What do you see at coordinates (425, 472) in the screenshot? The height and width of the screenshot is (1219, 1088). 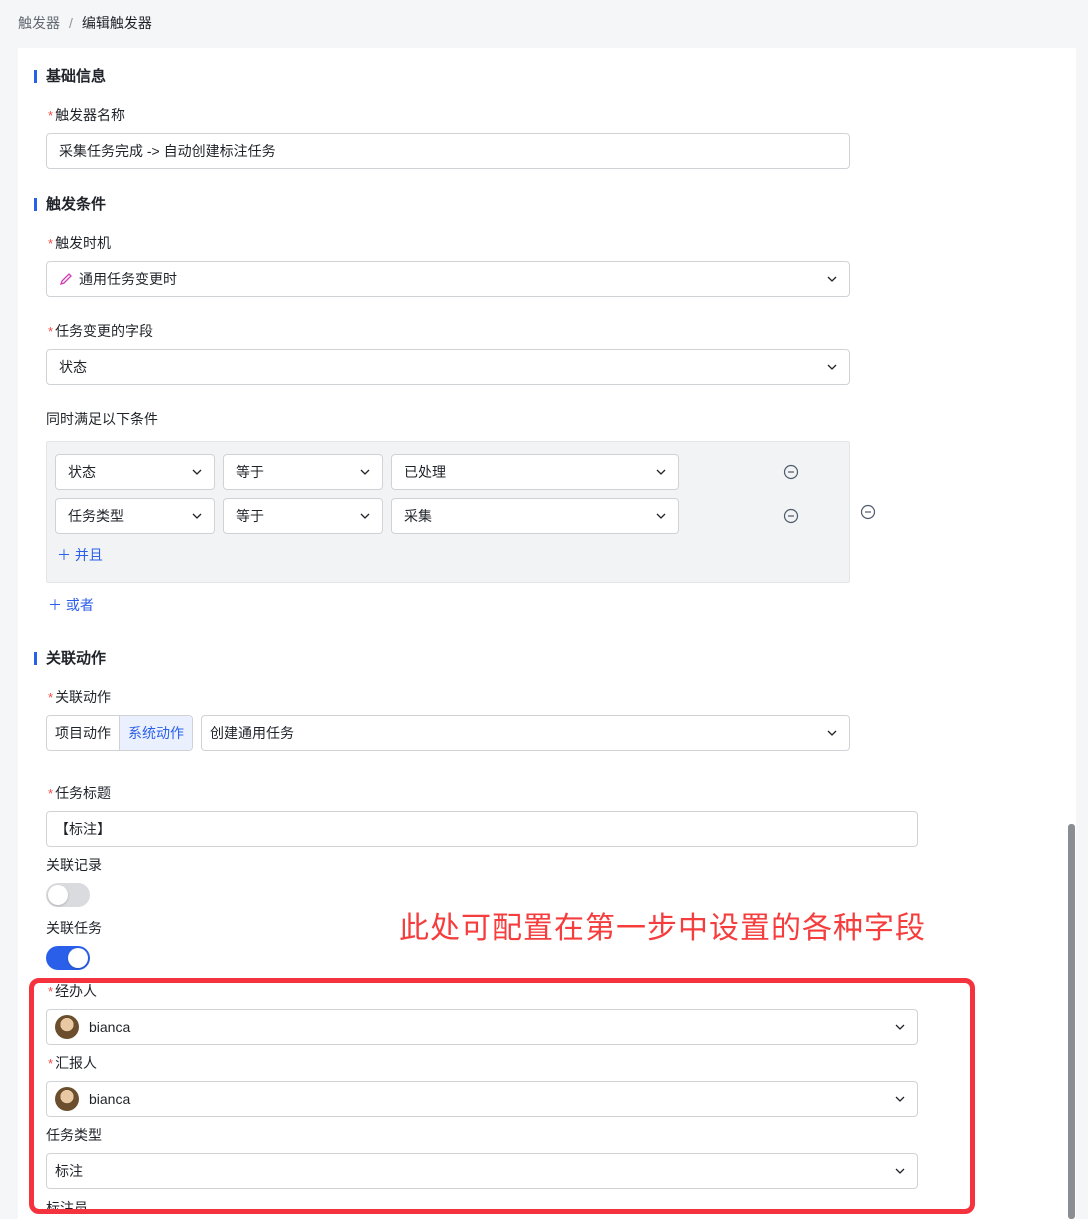 I see `condition-value: 已处理` at bounding box center [425, 472].